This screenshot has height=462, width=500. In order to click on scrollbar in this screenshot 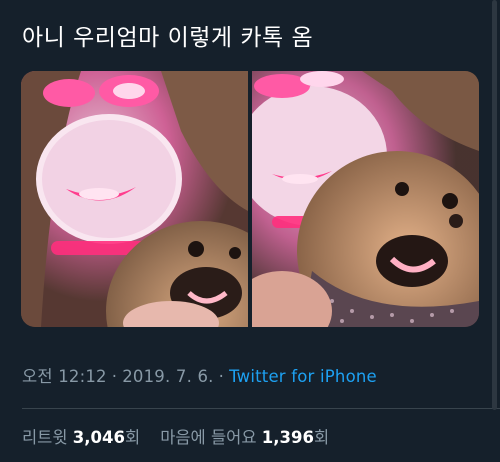, I will do `click(494, 205)`.